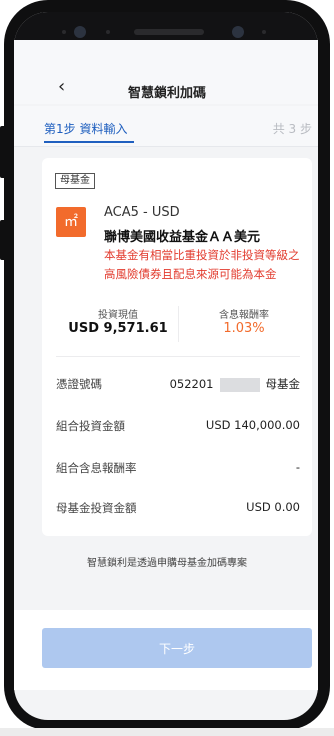 This screenshot has height=736, width=334. I want to click on portfolio-return-label: 組合含息報酬率, so click(96, 468).